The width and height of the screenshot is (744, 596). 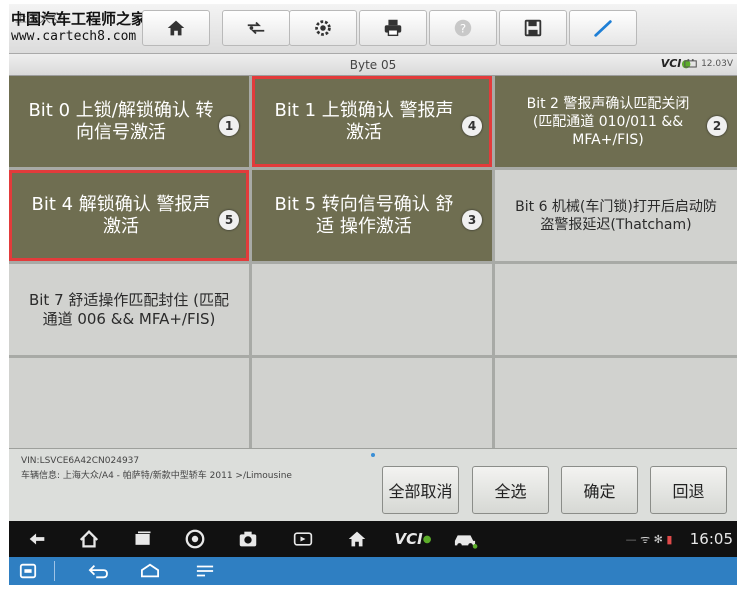 I want to click on bit-0-cell: Bit 0 上锁/解锁确认 转向信号激活 1, so click(x=129, y=121).